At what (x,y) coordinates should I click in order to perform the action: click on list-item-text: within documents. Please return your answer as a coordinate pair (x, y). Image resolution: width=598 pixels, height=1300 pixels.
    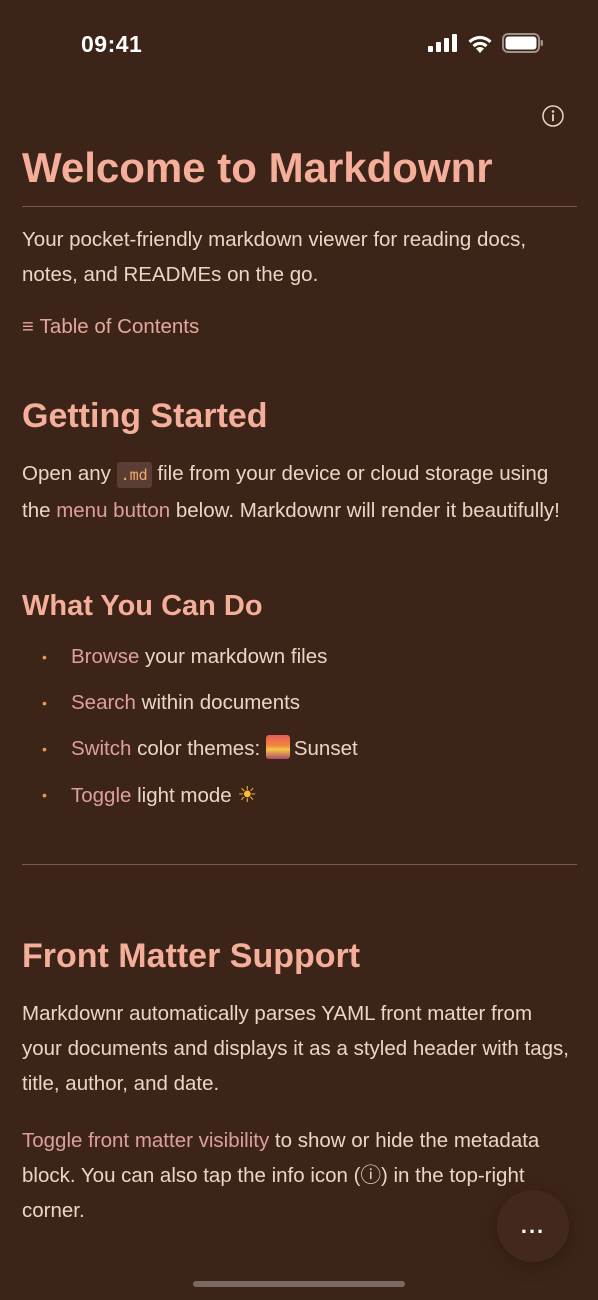
    Looking at the image, I should click on (218, 702).